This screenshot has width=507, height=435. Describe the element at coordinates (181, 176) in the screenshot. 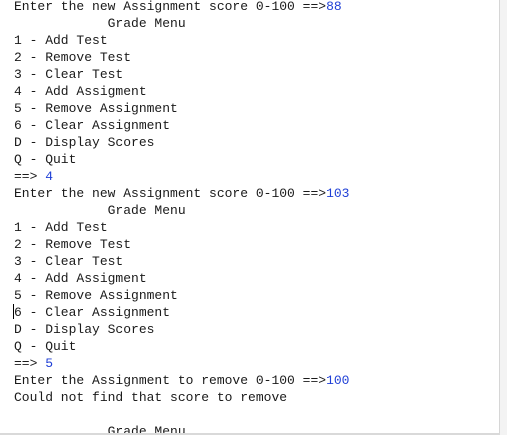

I see `console-line: ==> 4` at that location.